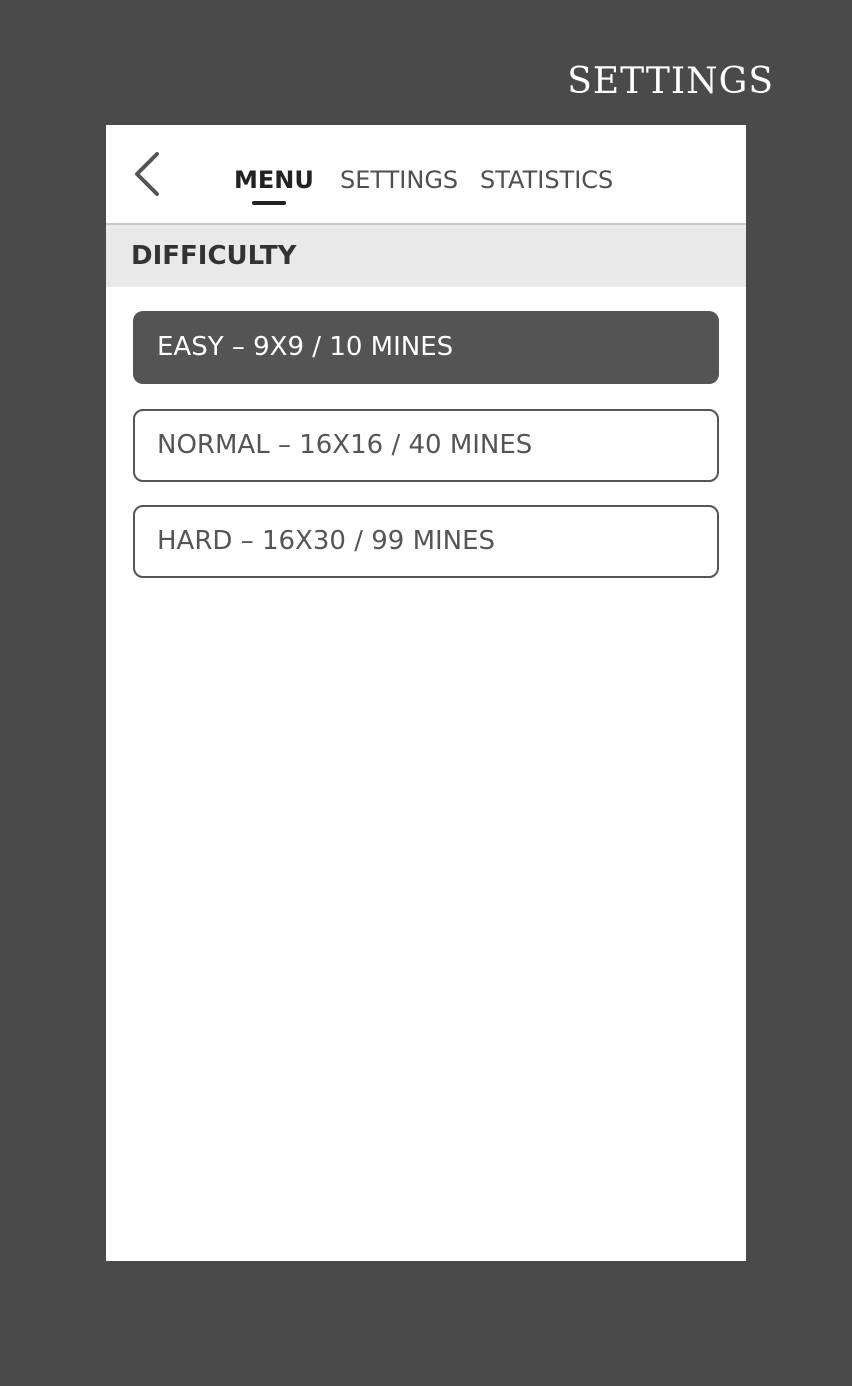 Image resolution: width=852 pixels, height=1386 pixels. Describe the element at coordinates (214, 256) in the screenshot. I see `difficulty-title: DIFFICULTY` at that location.